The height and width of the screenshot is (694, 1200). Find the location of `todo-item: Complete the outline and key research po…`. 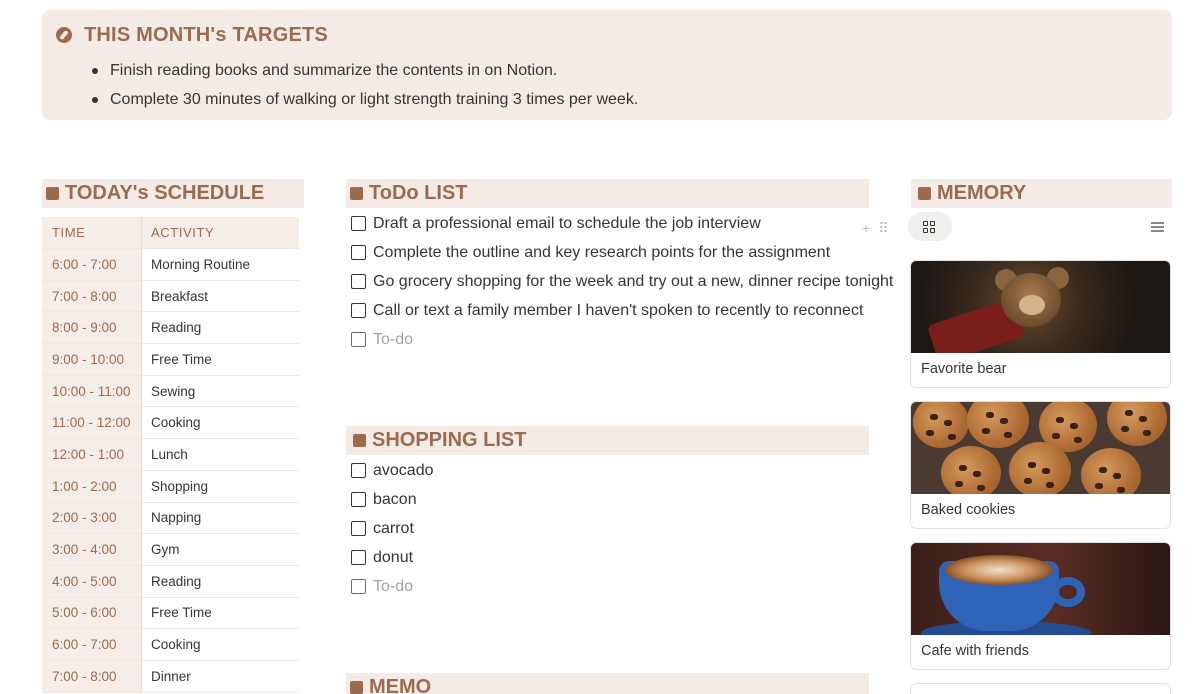

todo-item: Complete the outline and key research po… is located at coordinates (622, 252).